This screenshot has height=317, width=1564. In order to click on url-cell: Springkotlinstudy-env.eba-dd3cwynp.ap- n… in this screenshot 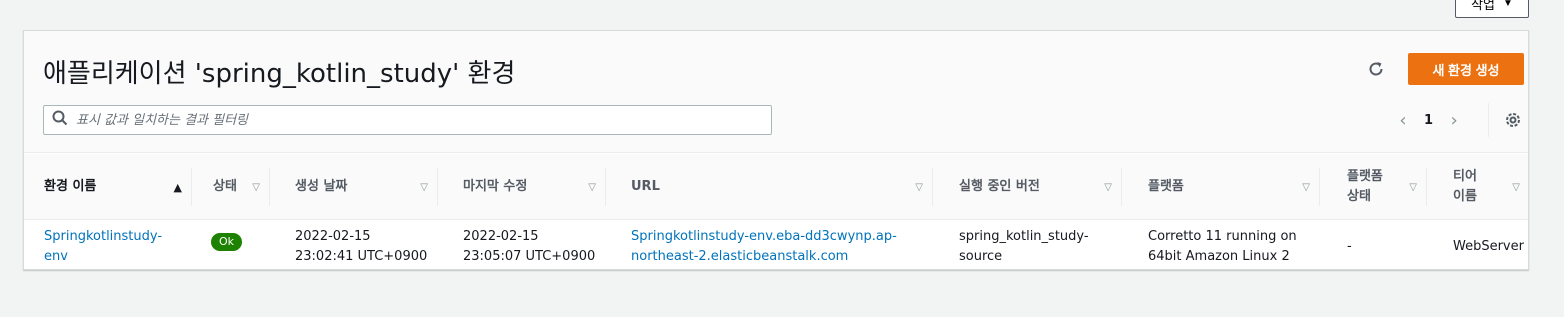, I will do `click(764, 247)`.